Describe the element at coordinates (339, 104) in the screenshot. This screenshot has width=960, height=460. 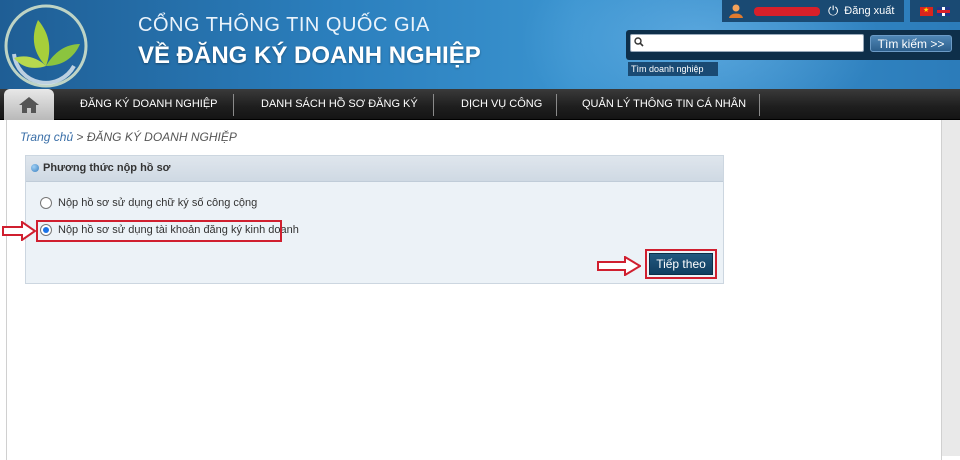
I see `nav-item-dossier-list: DANH SÁCH HỒ SƠ ĐĂNG KÝ` at that location.